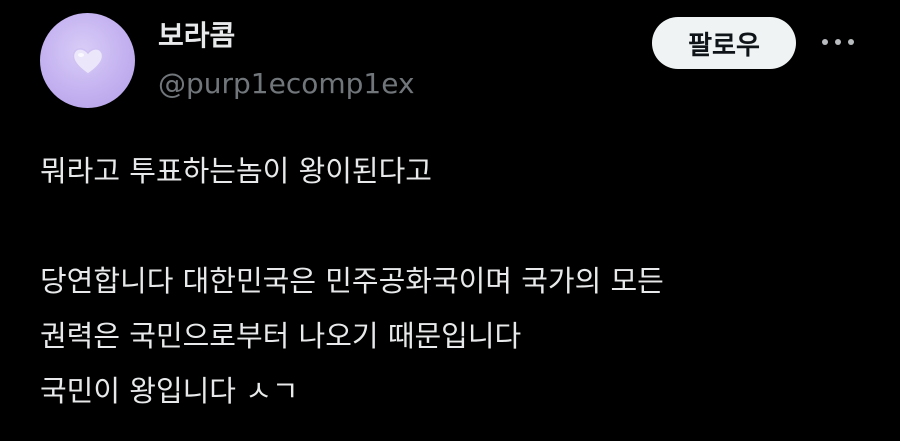  Describe the element at coordinates (281, 336) in the screenshot. I see `tweet-line: 권력은 국민으로부터 나오기 때문입니다` at that location.